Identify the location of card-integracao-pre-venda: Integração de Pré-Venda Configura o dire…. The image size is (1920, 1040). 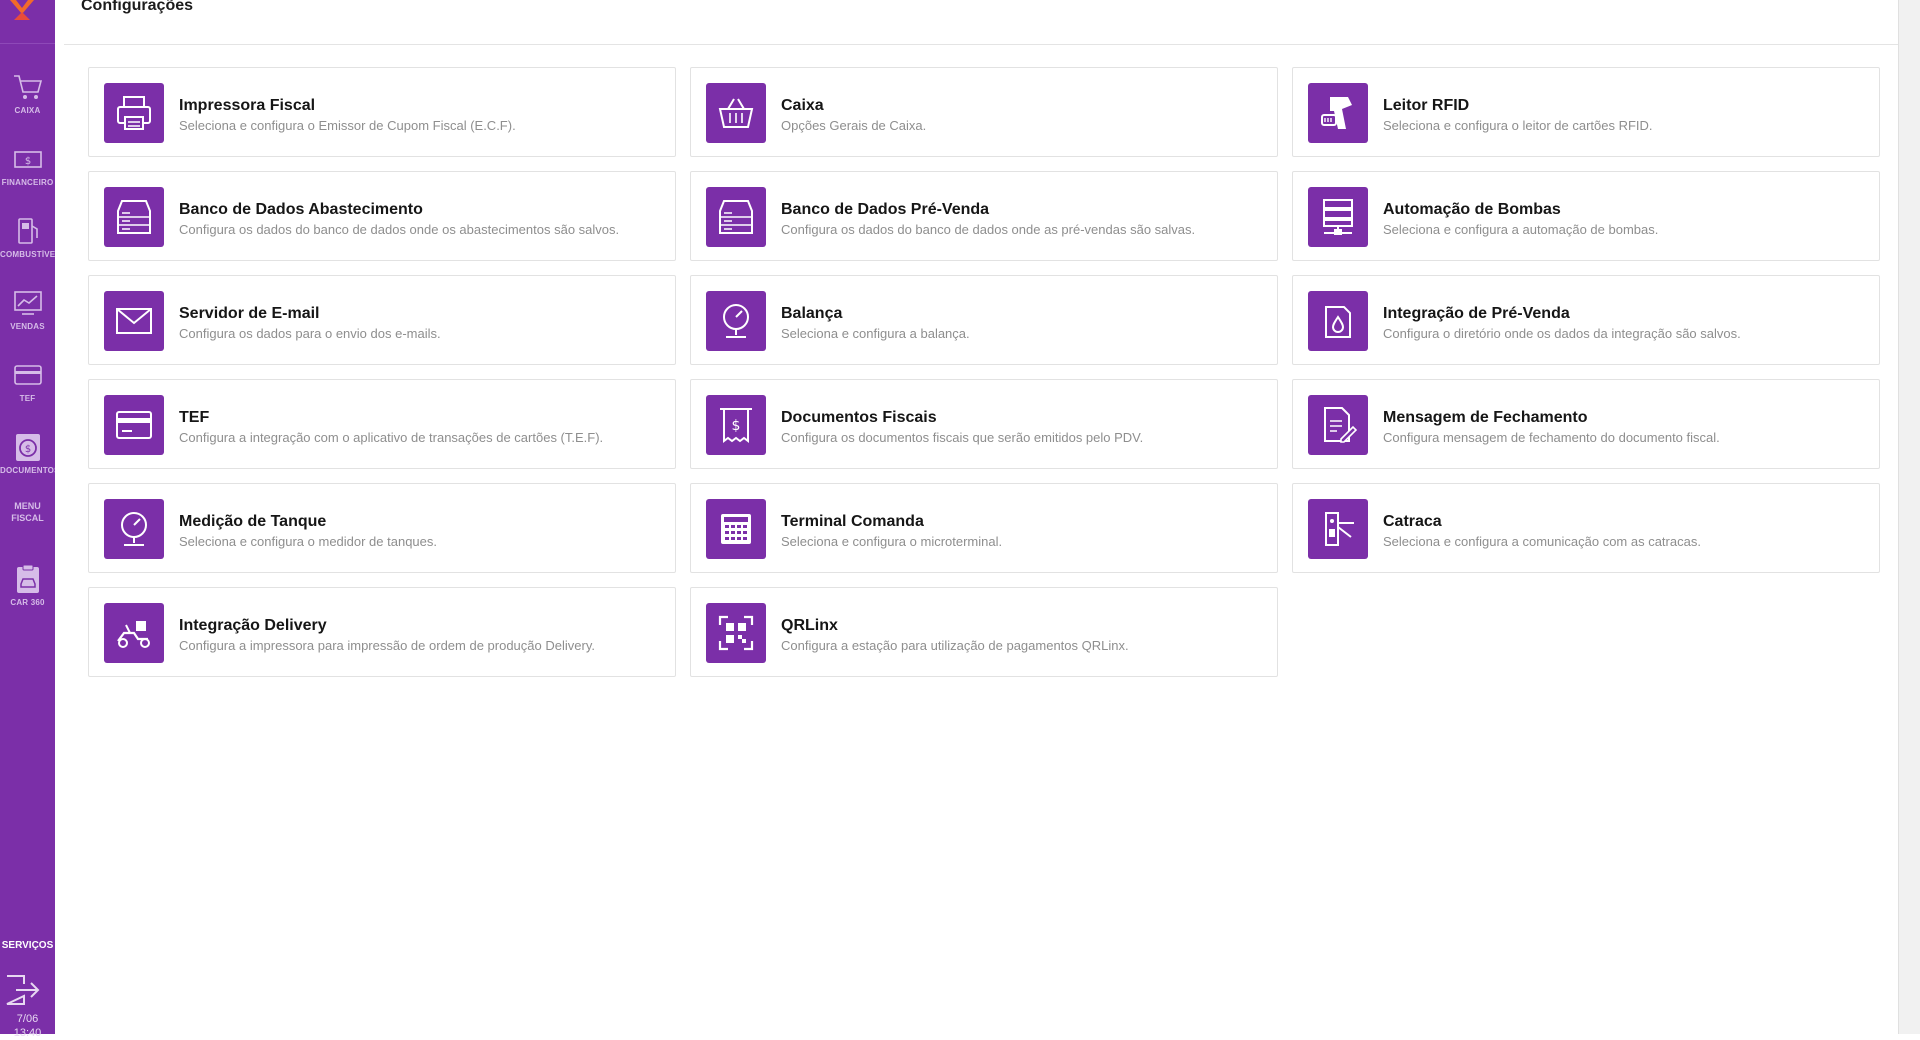
(1586, 320).